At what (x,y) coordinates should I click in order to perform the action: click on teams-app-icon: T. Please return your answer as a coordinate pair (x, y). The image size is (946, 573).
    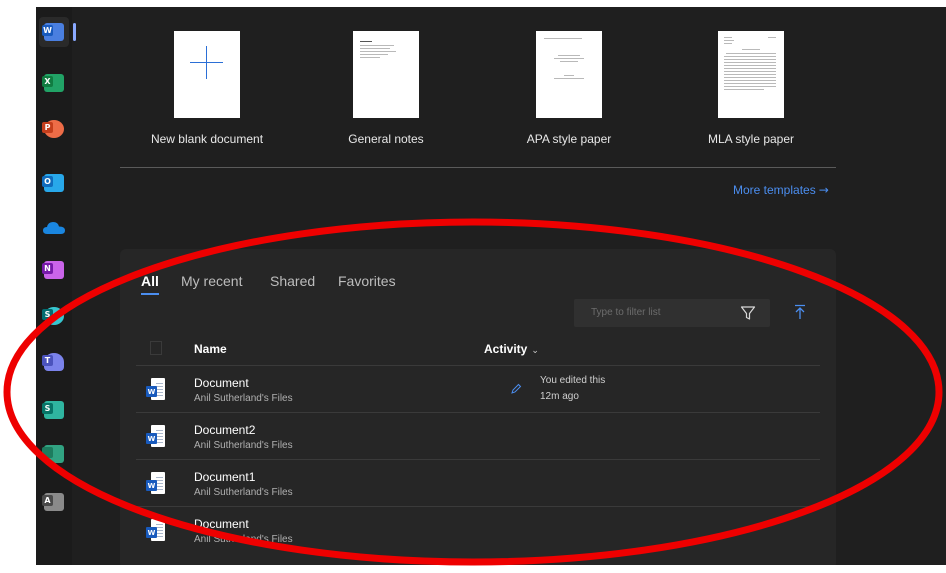
    Looking at the image, I should click on (54, 362).